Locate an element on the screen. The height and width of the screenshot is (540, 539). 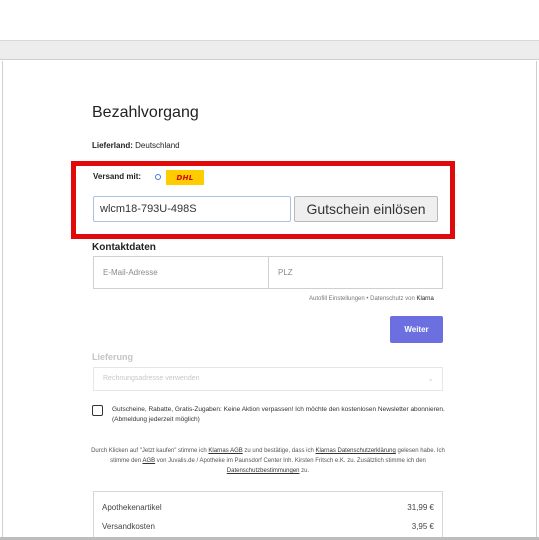
browser-top-area is located at coordinates (269, 20).